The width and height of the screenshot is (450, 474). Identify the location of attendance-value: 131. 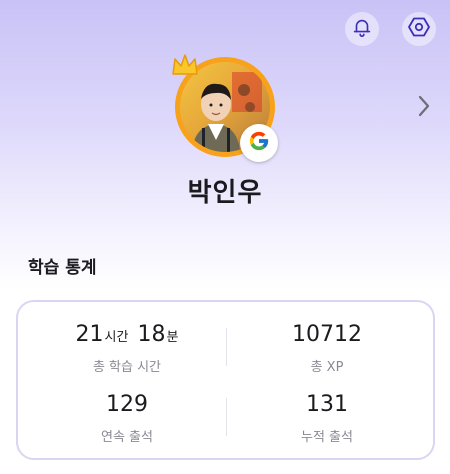
(327, 404).